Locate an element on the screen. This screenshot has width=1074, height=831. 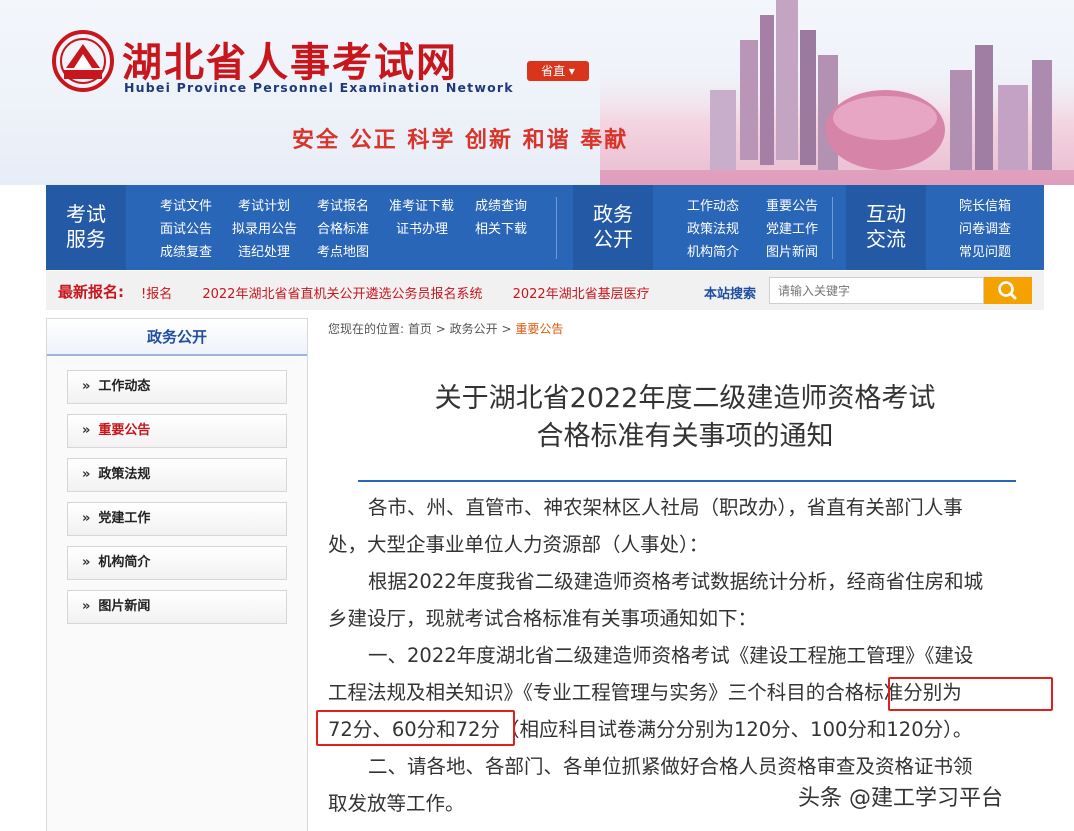
highlight-box-pass-standard is located at coordinates (970, 694).